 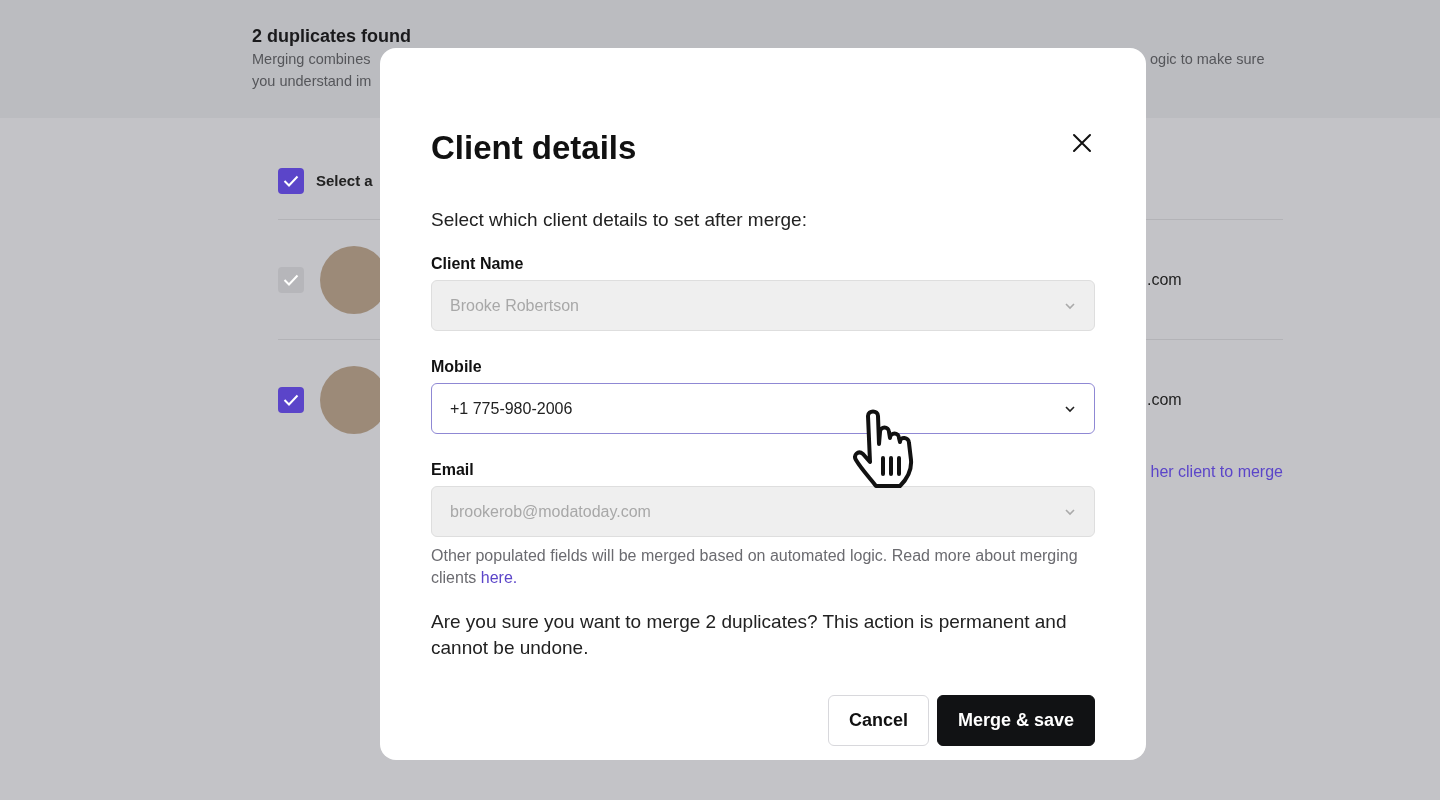 What do you see at coordinates (619, 220) in the screenshot?
I see `instruction-text: Select which client details to set after merge:` at bounding box center [619, 220].